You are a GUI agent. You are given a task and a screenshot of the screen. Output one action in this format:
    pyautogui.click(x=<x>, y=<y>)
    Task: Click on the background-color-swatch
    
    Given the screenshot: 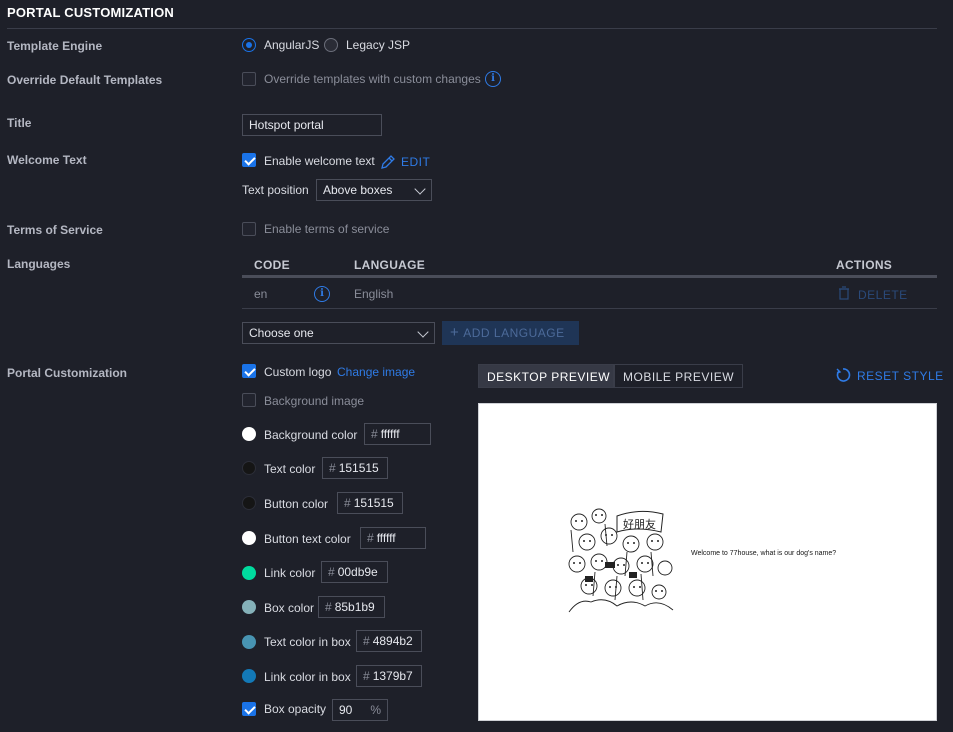 What is the action you would take?
    pyautogui.click(x=249, y=434)
    